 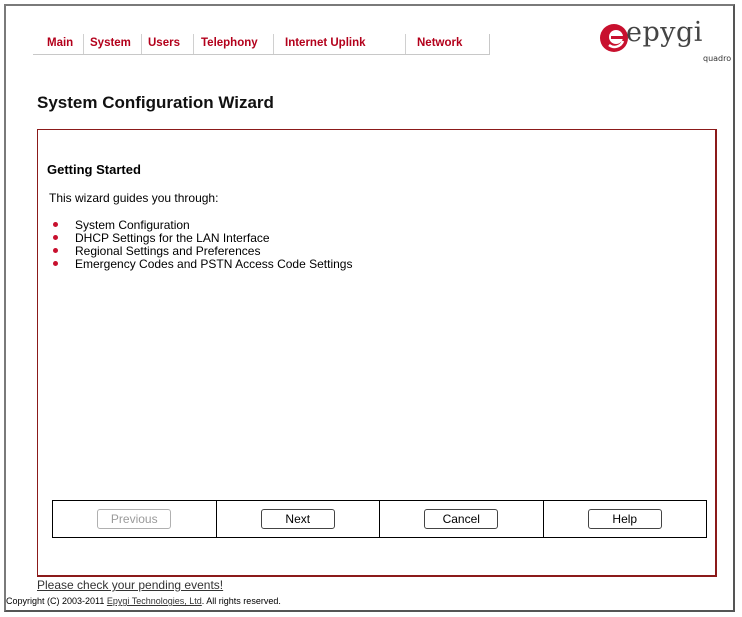 I want to click on button-cell: Previous, so click(x=135, y=519).